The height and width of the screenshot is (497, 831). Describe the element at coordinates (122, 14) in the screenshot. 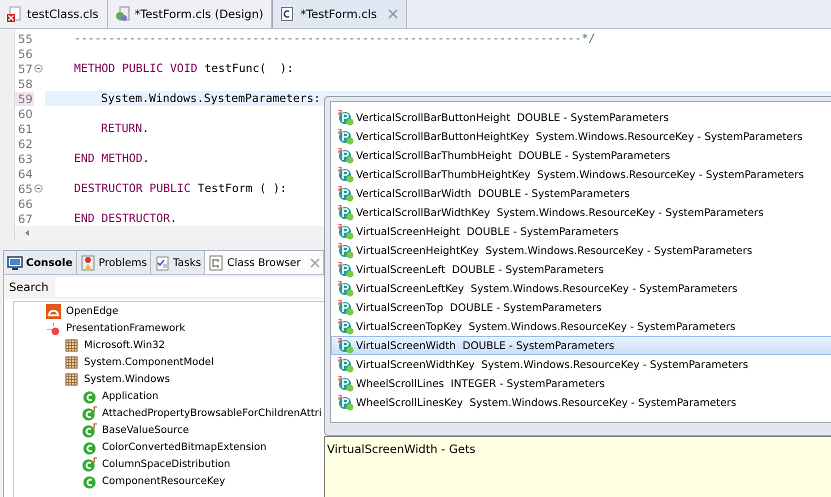

I see `design-icon` at that location.